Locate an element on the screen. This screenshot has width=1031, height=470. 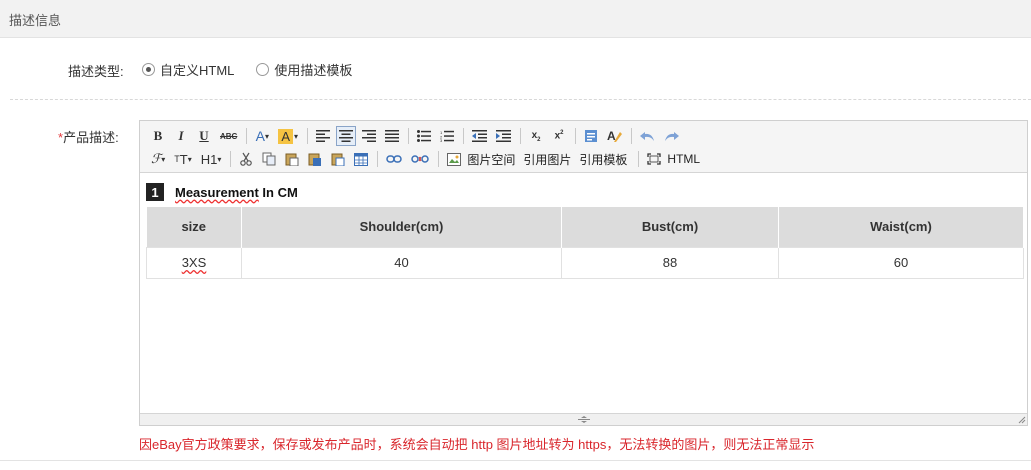
radio-custom-html-label: 自定义HTML is located at coordinates (197, 70).